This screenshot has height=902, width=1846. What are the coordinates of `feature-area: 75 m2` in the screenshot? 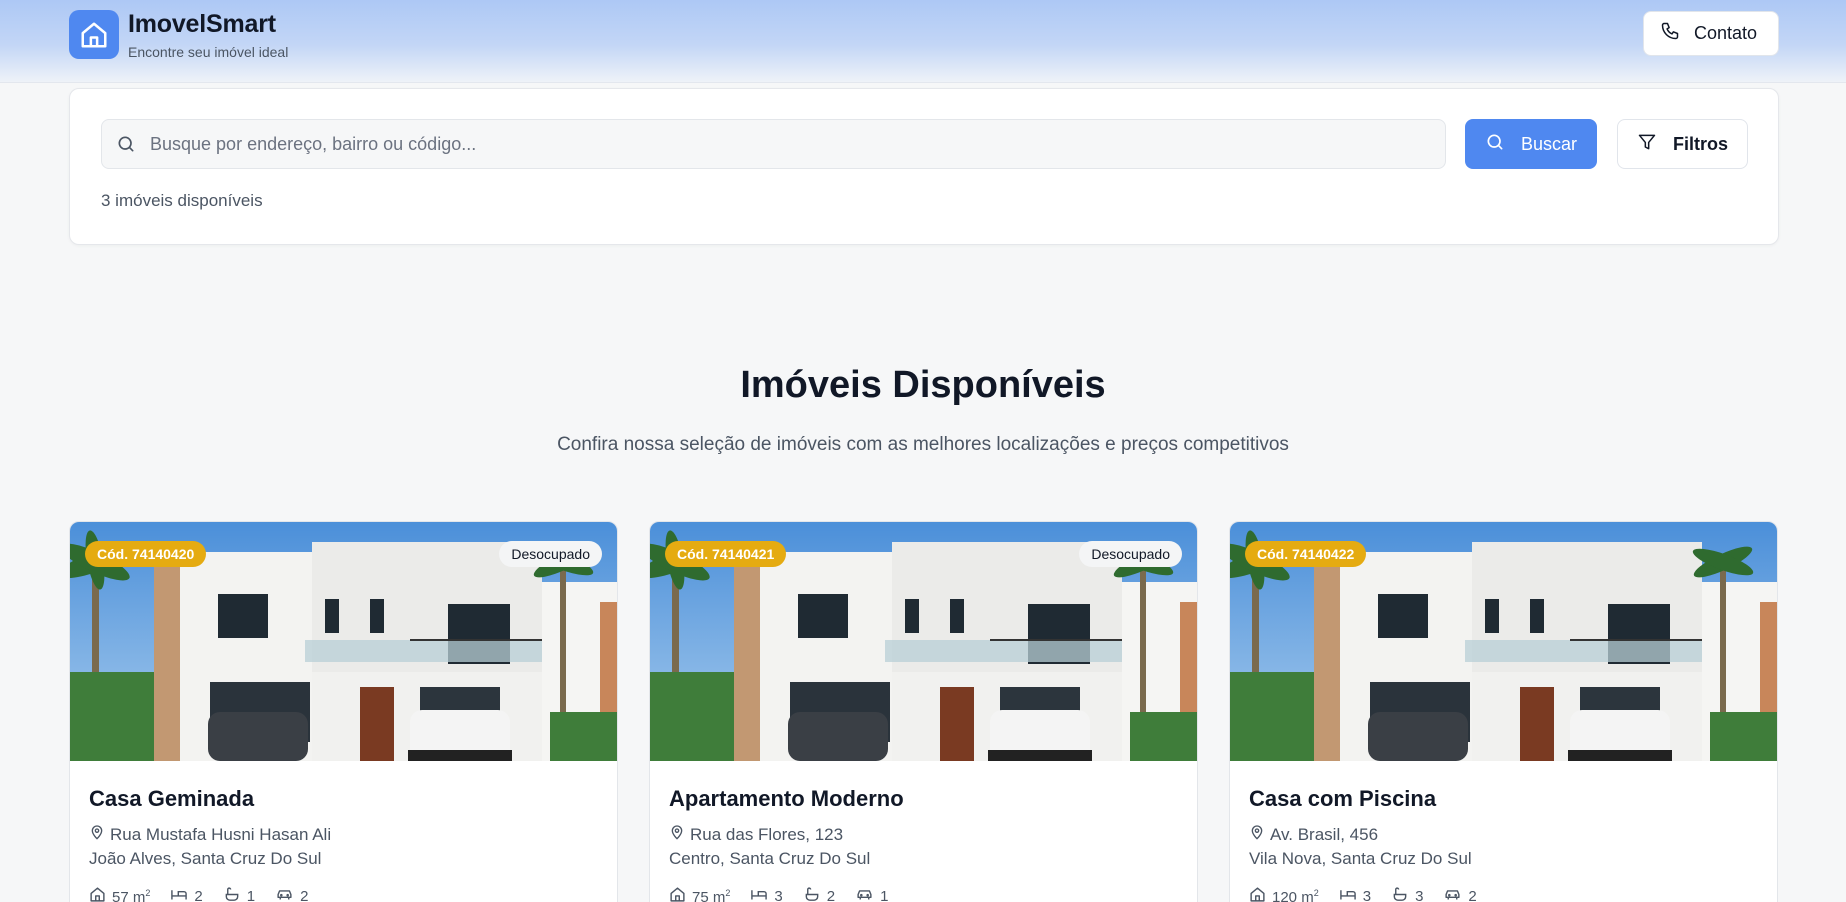 It's located at (699, 894).